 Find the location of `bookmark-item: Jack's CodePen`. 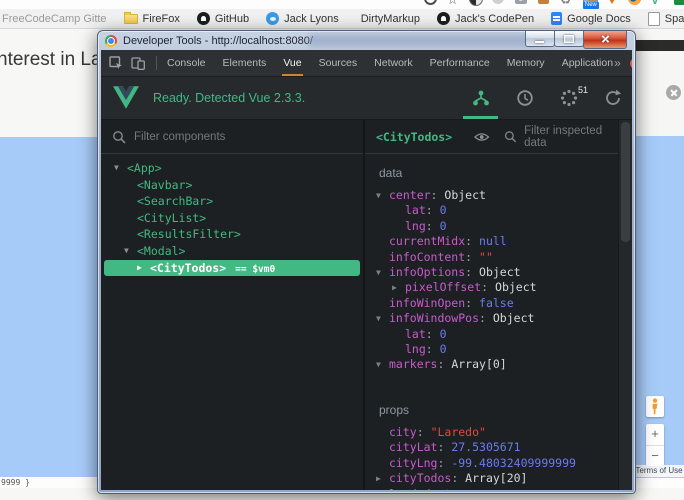

bookmark-item: Jack's CodePen is located at coordinates (485, 18).